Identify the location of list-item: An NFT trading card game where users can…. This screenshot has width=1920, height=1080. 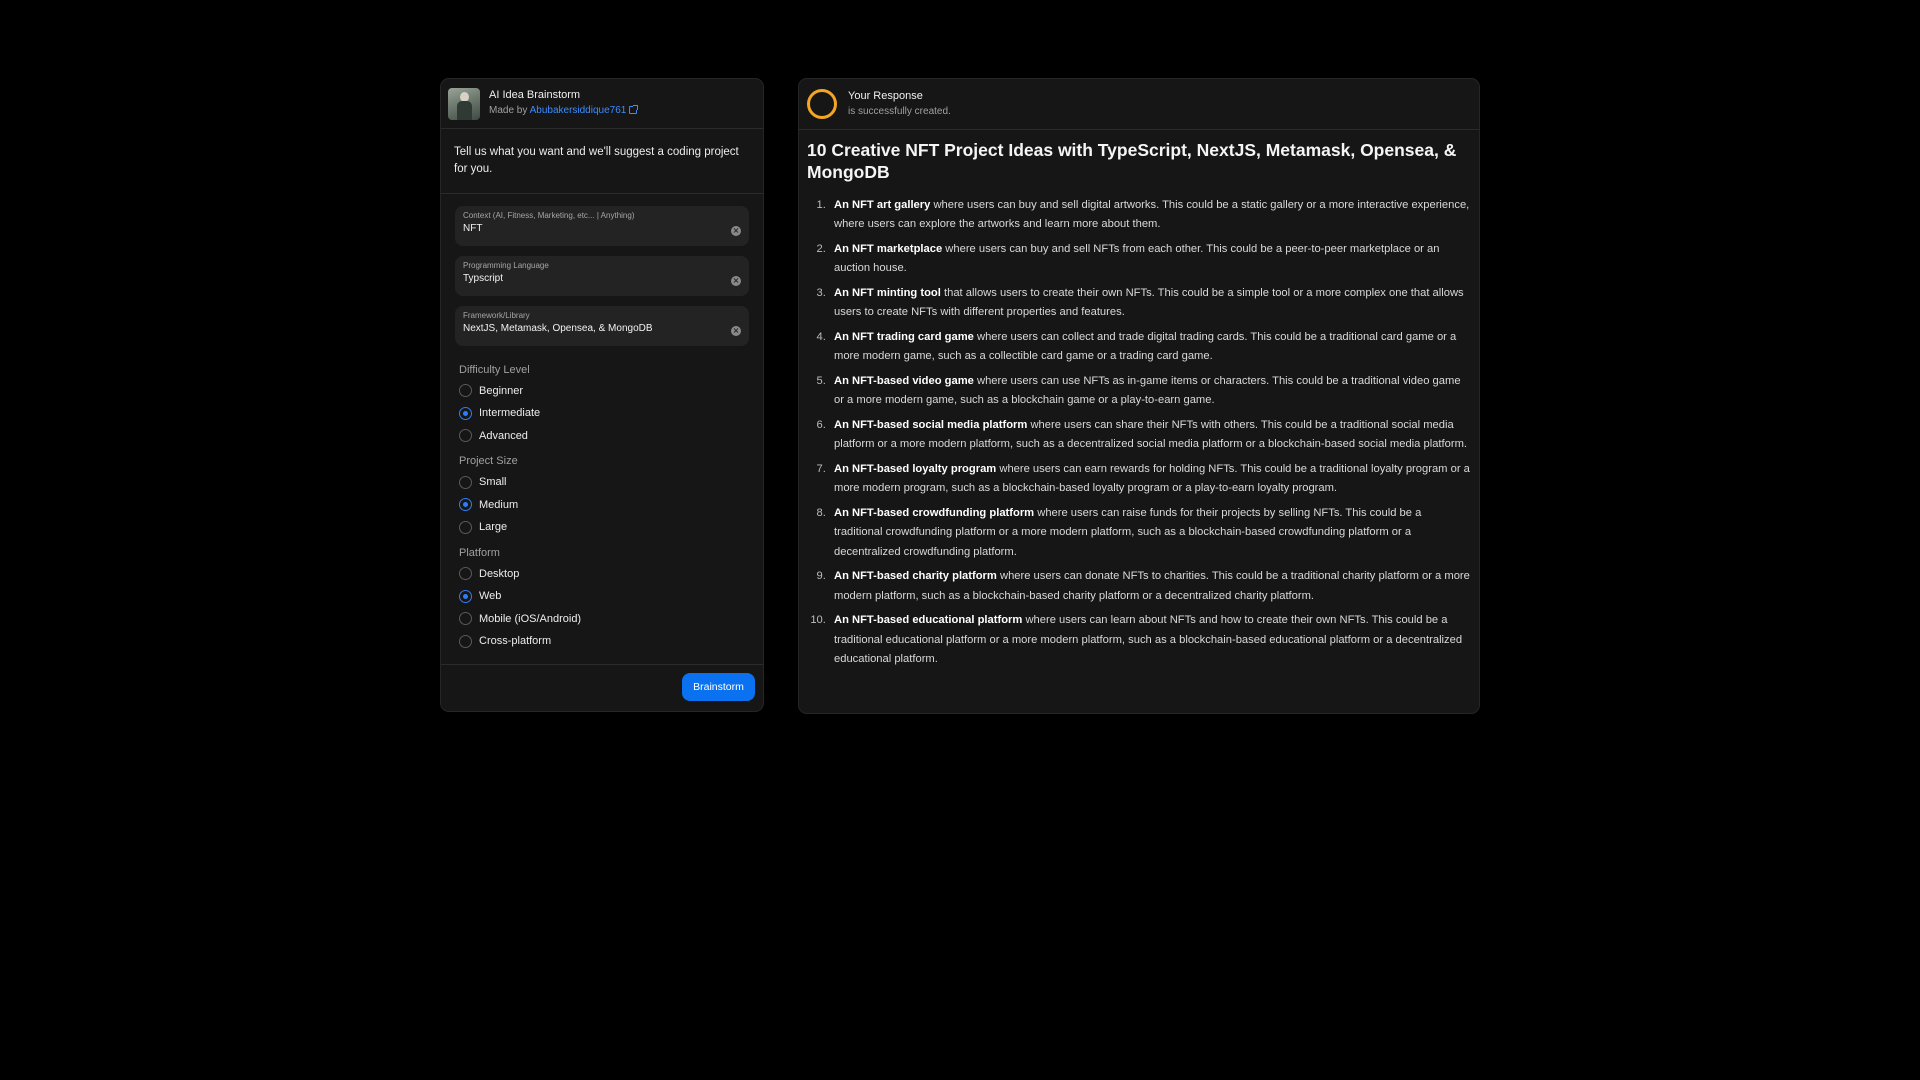
(1150, 347).